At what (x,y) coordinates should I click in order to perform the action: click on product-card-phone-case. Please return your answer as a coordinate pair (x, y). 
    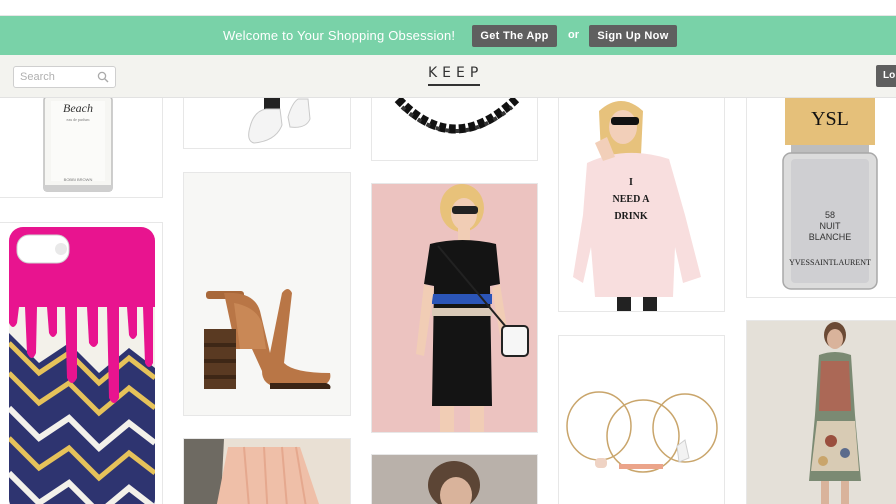
    Looking at the image, I should click on (81, 363).